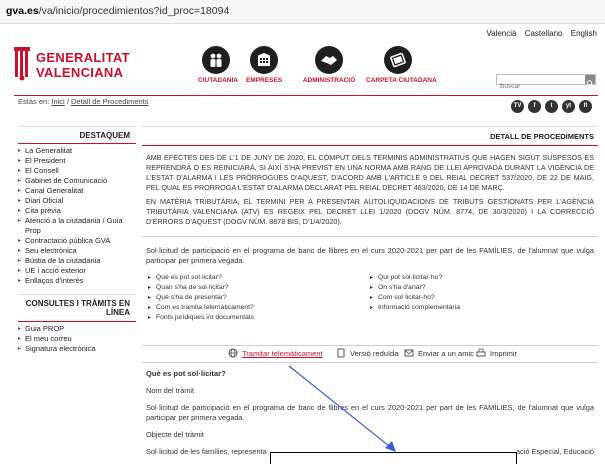 Image resolution: width=605 pixels, height=464 pixels. Describe the element at coordinates (342, 408) in the screenshot. I see `annotation-arrow` at that location.